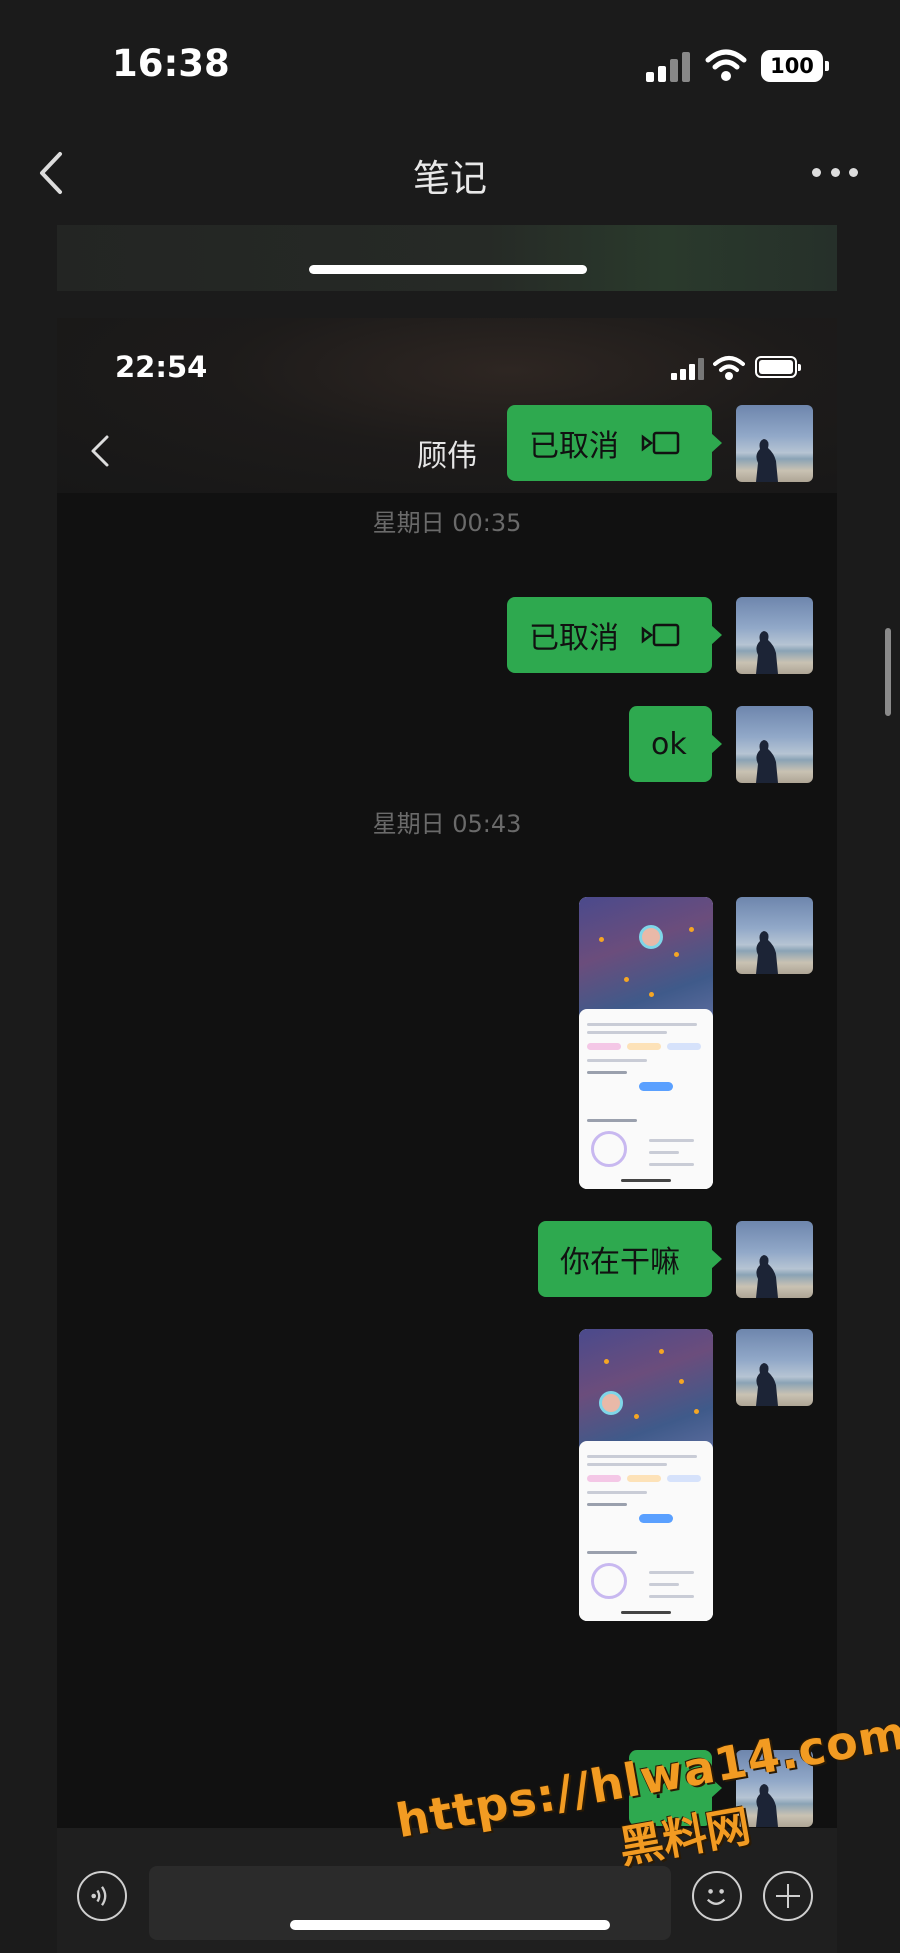 The image size is (900, 1953). What do you see at coordinates (717, 1896) in the screenshot?
I see `emoji-icon` at bounding box center [717, 1896].